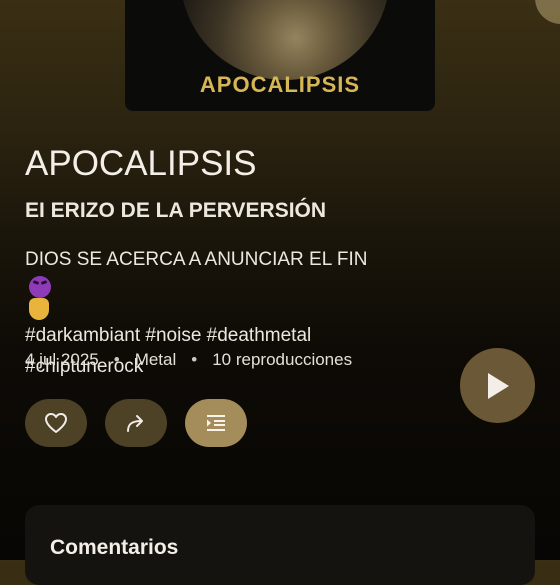 The image size is (560, 585). What do you see at coordinates (175, 211) in the screenshot?
I see `artist-name: EI ERIZO DE LA PERVERSIÓN` at bounding box center [175, 211].